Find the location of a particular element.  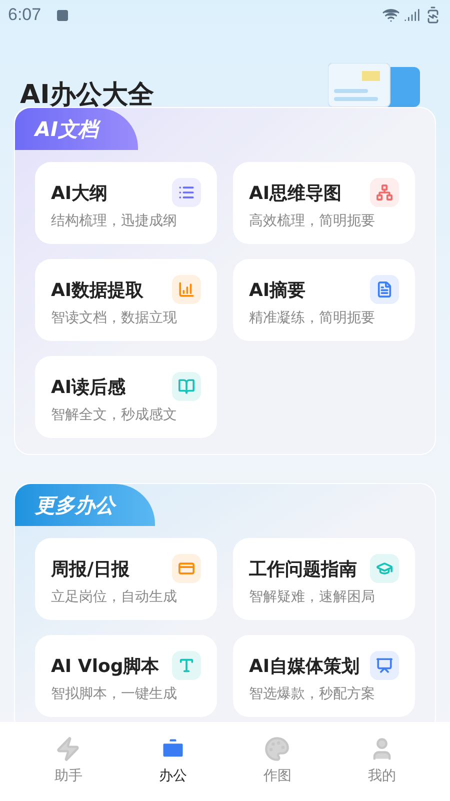

tool-title: 工作问题指南 is located at coordinates (303, 570).